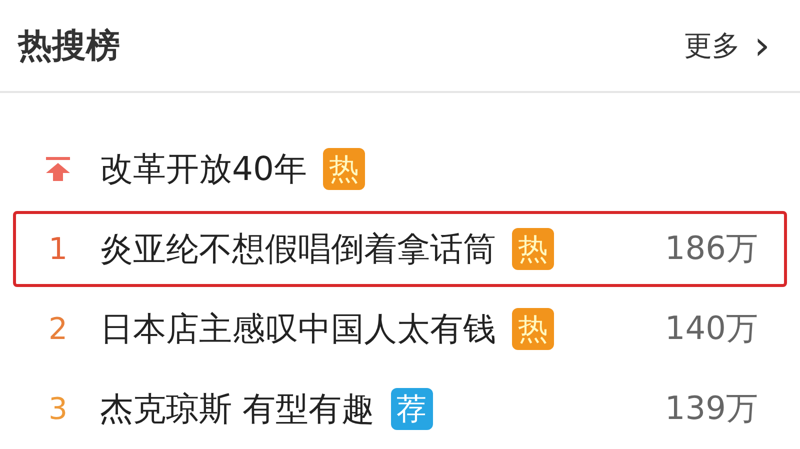 This screenshot has width=800, height=449. Describe the element at coordinates (298, 249) in the screenshot. I see `topic-title: 炎亚纶不想假唱倒着拿话筒` at that location.